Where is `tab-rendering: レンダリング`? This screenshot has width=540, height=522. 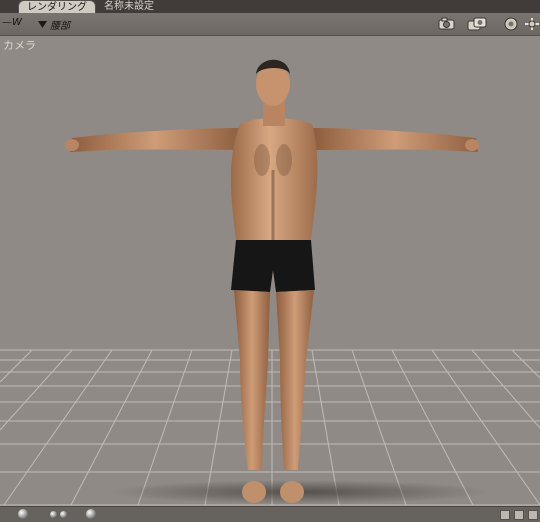 tab-rendering: レンダリング is located at coordinates (57, 6).